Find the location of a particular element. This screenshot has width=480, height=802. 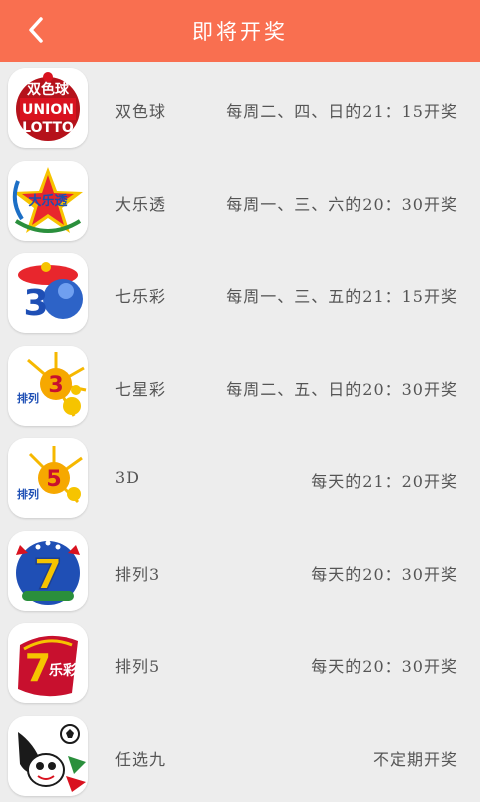

lottery-row-pailie5: 7 乐彩 排列5 每天的20：30开奖 is located at coordinates (240, 663).